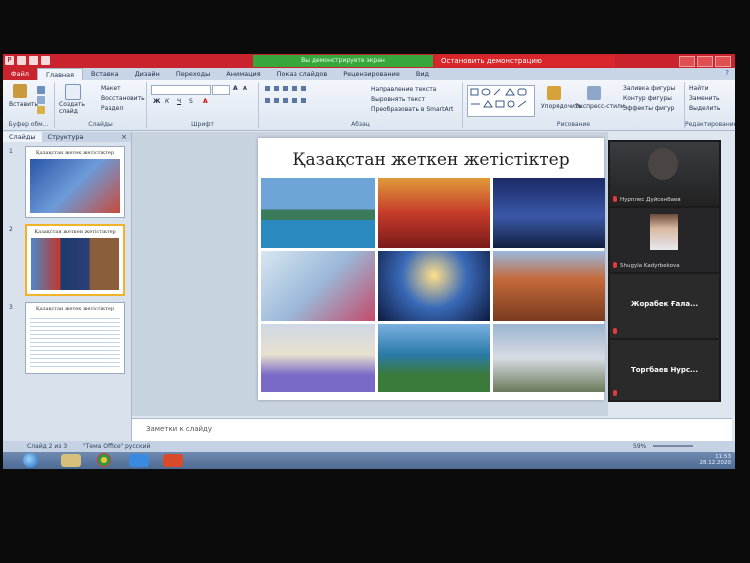 The height and width of the screenshot is (563, 750). I want to click on powerpoint-taskbar-icon, so click(173, 460).